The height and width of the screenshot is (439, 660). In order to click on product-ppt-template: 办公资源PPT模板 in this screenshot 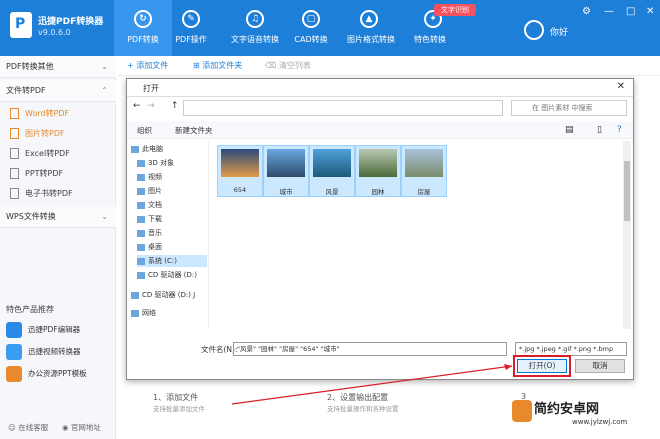, I will do `click(60, 374)`.